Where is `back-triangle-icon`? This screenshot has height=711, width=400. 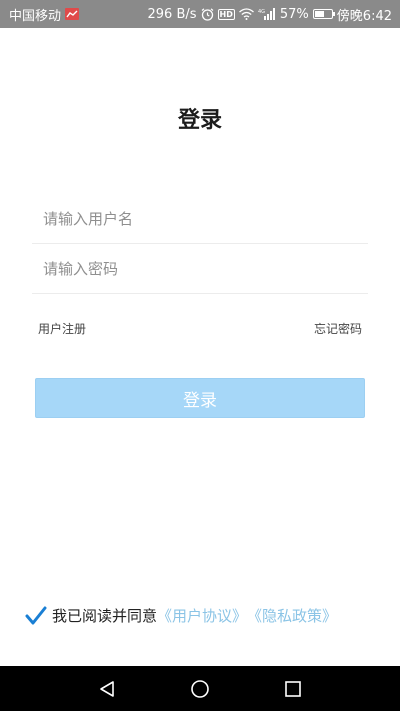 back-triangle-icon is located at coordinates (106, 688).